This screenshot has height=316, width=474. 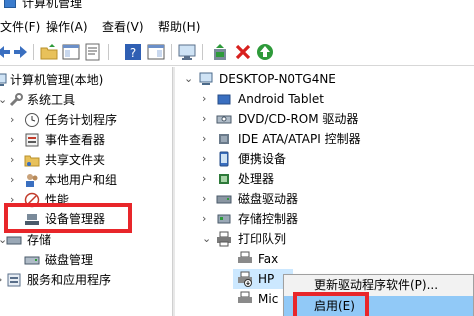 What do you see at coordinates (49, 52) in the screenshot?
I see `up-folder-icon` at bounding box center [49, 52].